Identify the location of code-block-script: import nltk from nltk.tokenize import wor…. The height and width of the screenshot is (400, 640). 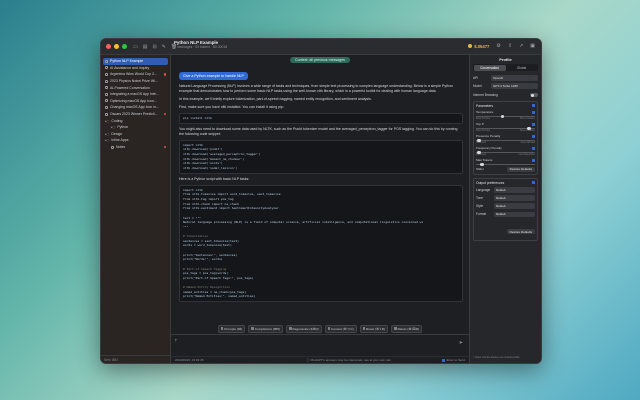
(321, 243).